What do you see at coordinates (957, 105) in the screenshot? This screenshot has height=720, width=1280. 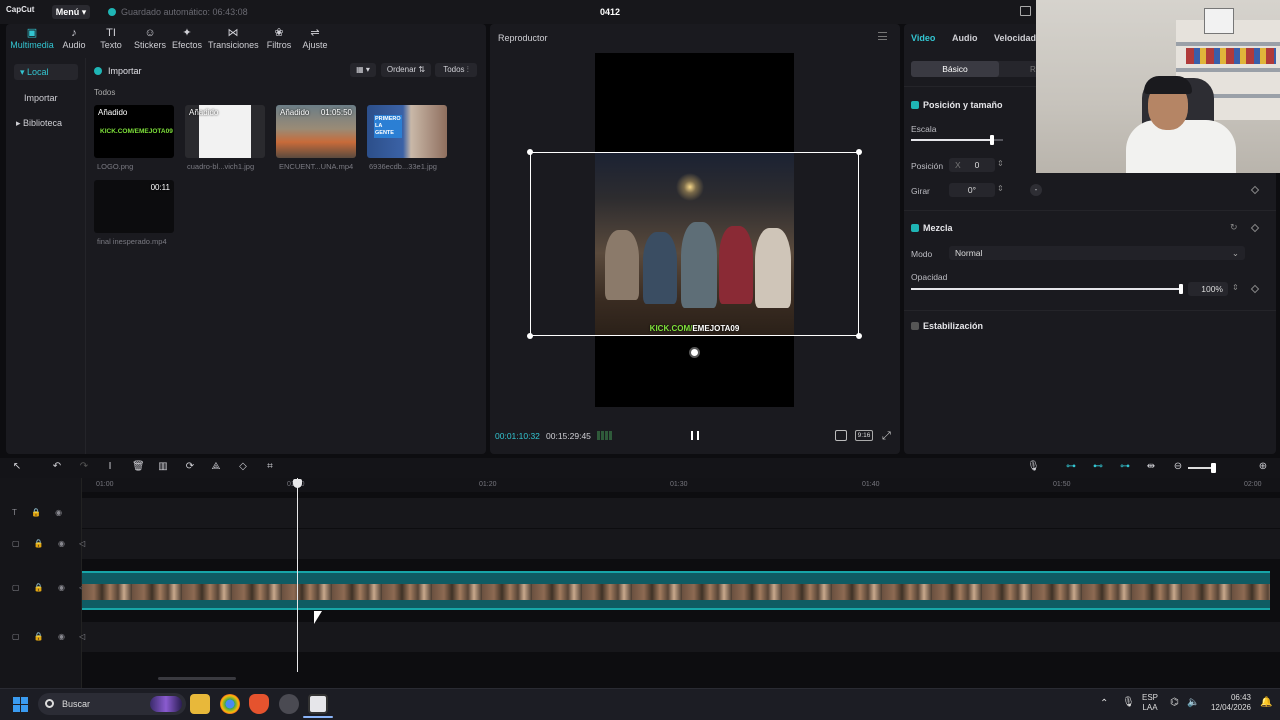 I see `position-size-section: Posición y tamaño` at bounding box center [957, 105].